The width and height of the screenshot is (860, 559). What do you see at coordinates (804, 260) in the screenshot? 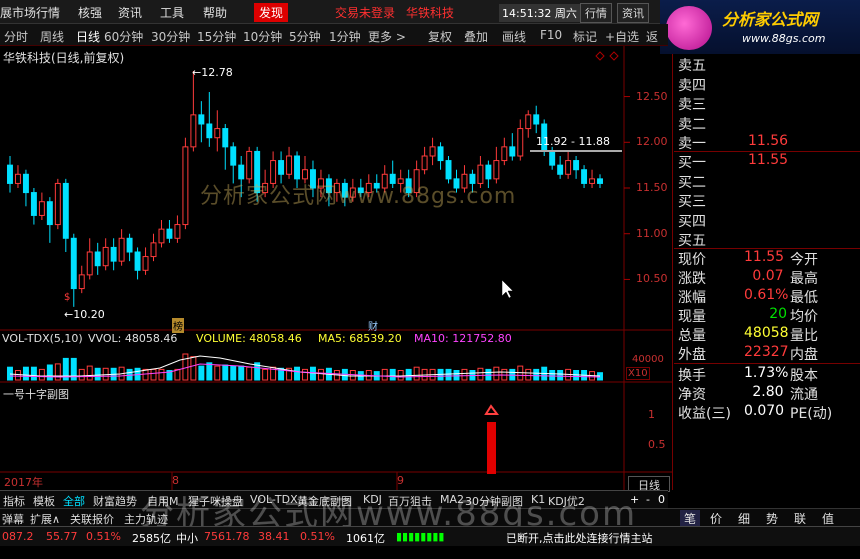
I see `quote-label-2: 今开` at bounding box center [804, 260].